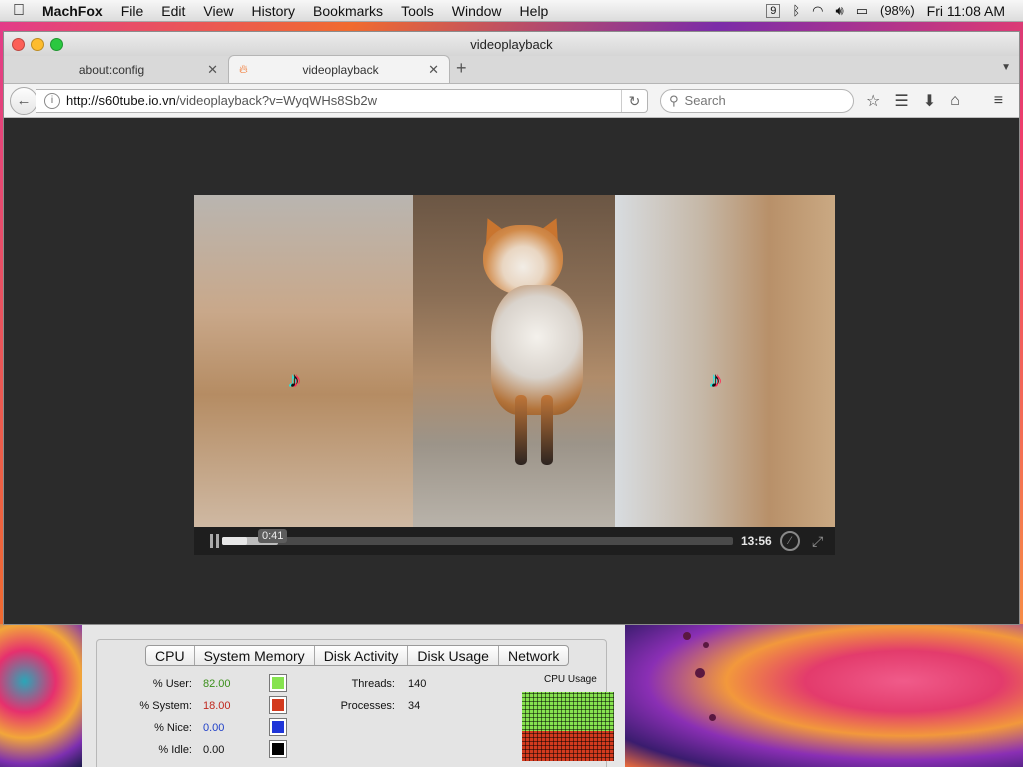  What do you see at coordinates (796, 10) in the screenshot?
I see `bluetooth-icon: ᛒ` at bounding box center [796, 10].